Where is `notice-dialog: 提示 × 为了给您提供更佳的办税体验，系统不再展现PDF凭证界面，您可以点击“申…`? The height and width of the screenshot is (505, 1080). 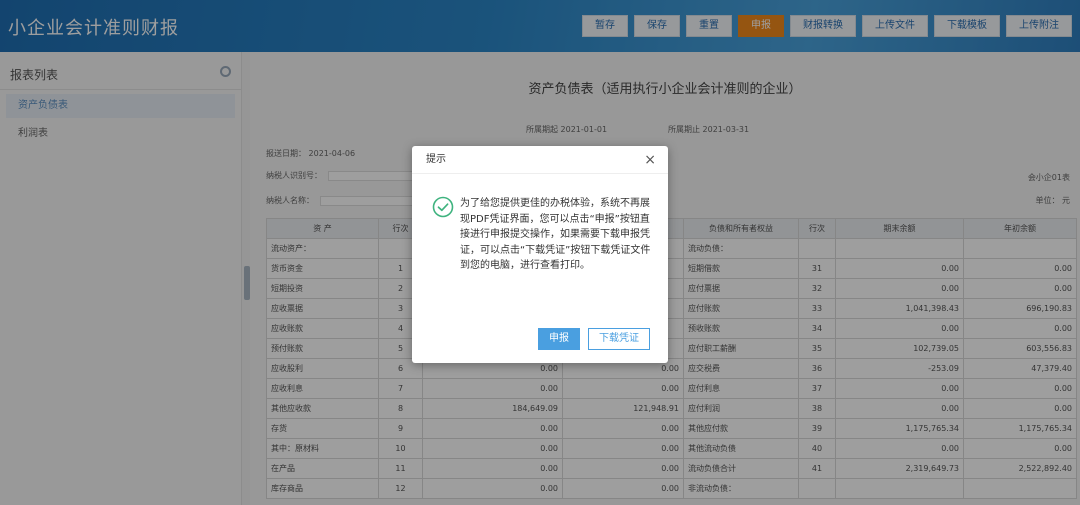 notice-dialog: 提示 × 为了给您提供更佳的办税体验，系统不再展现PDF凭证界面，您可以点击“申… is located at coordinates (540, 254).